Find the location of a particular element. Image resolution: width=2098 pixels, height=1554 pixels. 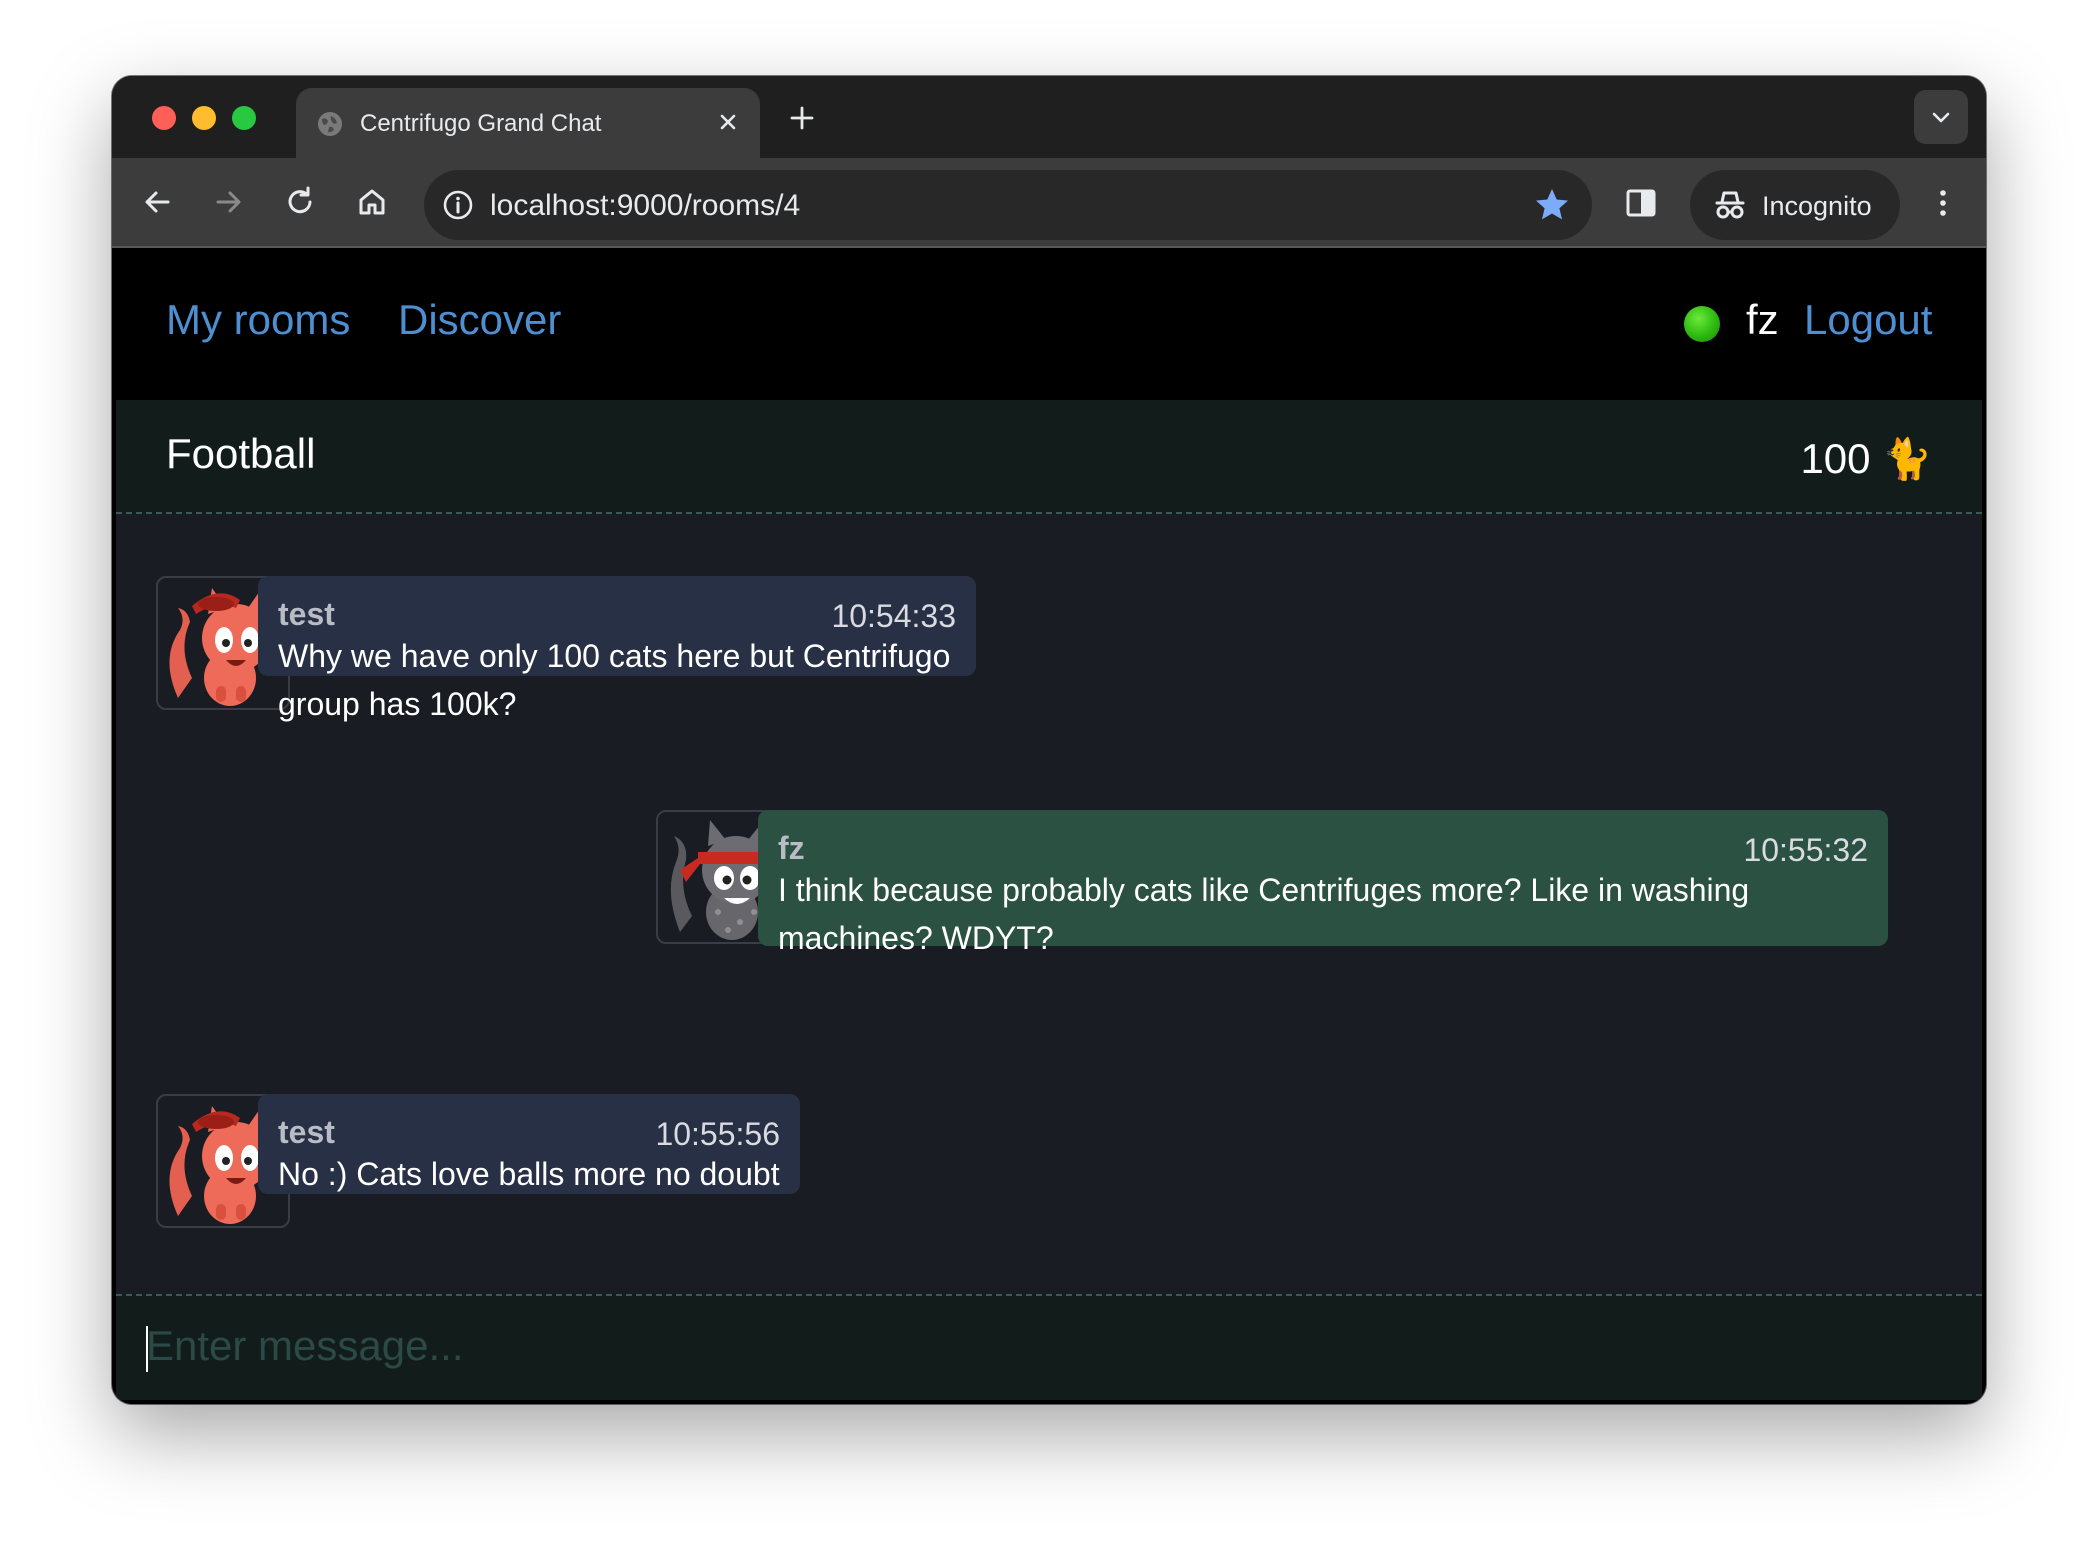

chevron-down-icon is located at coordinates (1941, 117).